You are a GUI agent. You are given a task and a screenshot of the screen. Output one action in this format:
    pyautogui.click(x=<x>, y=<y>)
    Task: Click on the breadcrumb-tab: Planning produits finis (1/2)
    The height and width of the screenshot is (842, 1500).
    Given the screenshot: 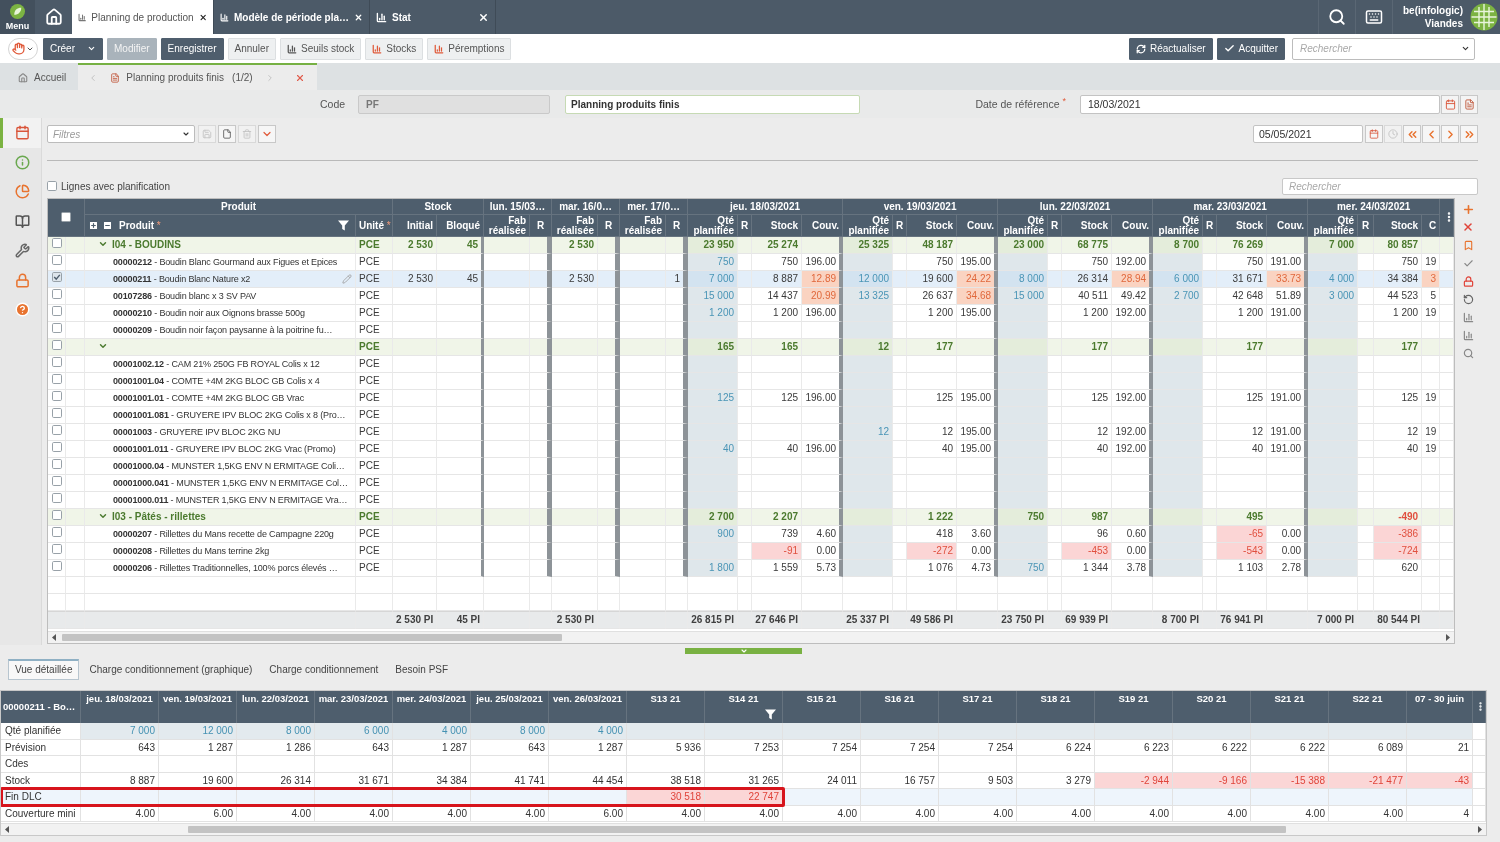 What is the action you would take?
    pyautogui.click(x=197, y=76)
    